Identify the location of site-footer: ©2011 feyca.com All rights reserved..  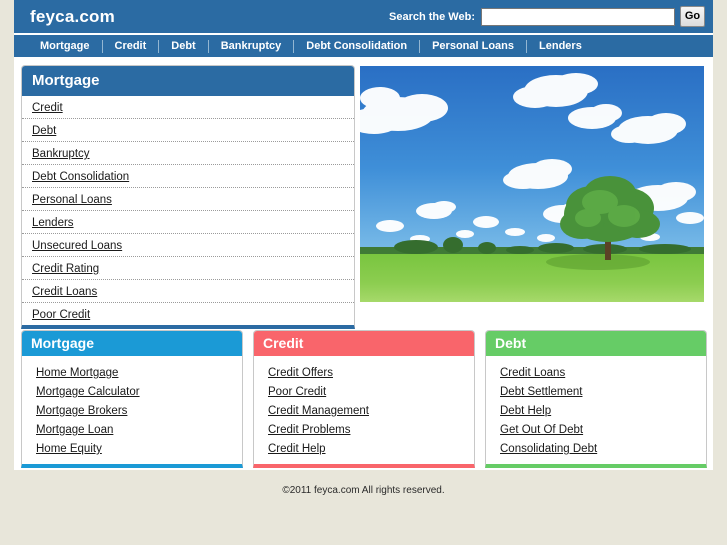
(363, 507).